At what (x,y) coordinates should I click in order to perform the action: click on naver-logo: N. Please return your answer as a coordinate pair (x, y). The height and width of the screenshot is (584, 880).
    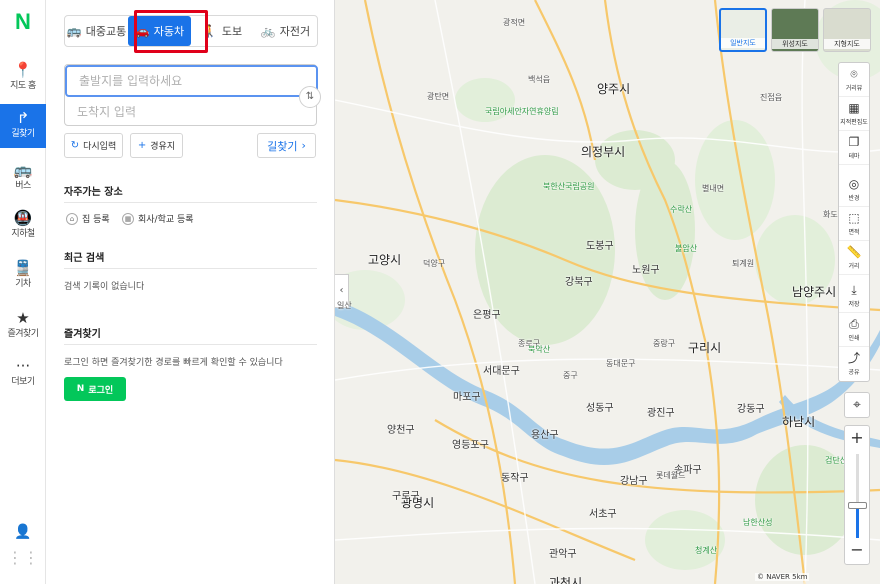
    Looking at the image, I should click on (23, 22).